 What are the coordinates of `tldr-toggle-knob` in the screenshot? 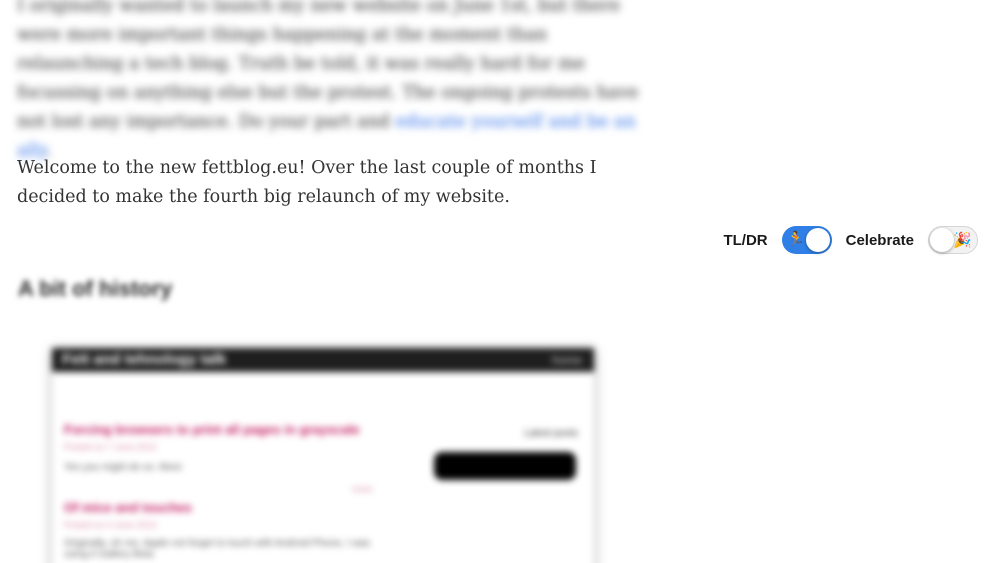 It's located at (817, 240).